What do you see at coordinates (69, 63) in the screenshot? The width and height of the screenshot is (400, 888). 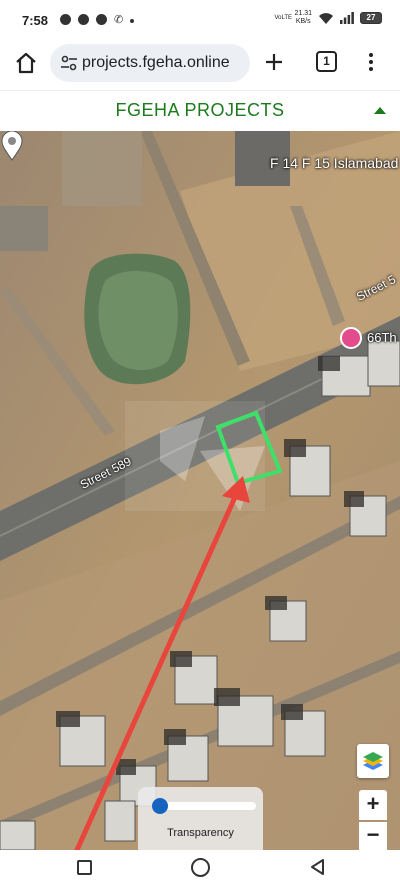 I see `site-settings-icon` at bounding box center [69, 63].